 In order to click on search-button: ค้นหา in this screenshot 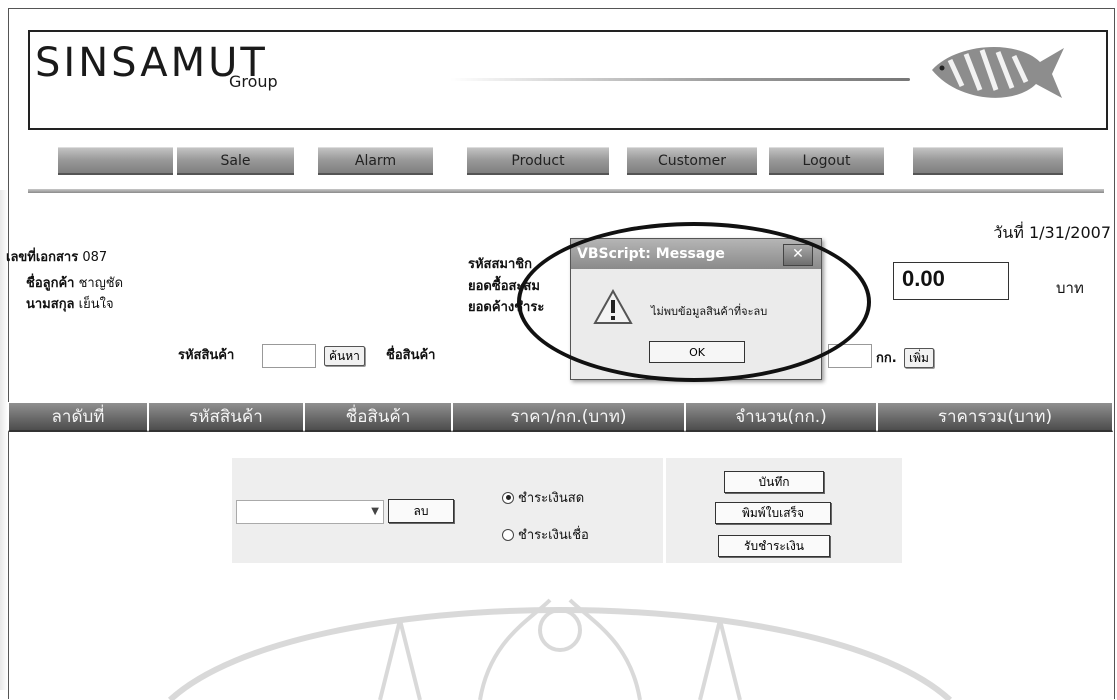, I will do `click(344, 356)`.